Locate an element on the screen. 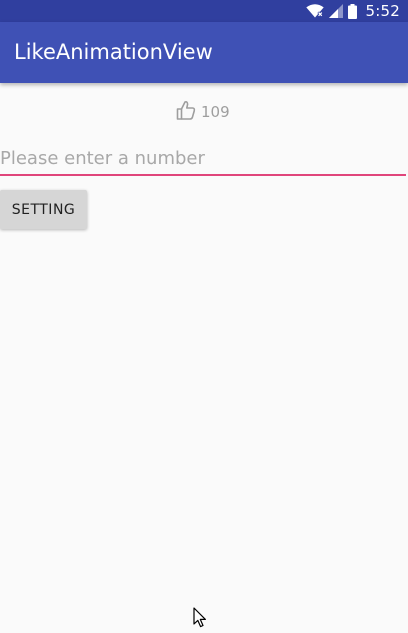 The image size is (408, 633). status-icons: 5:52 is located at coordinates (352, 11).